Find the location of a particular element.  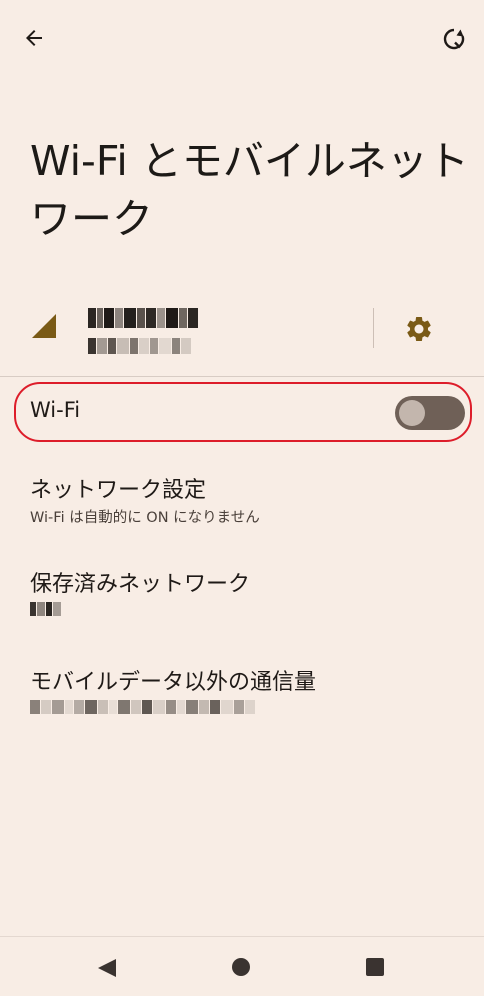

item-subtitle: Wi-Fi は自動的に ON になりません is located at coordinates (145, 518).